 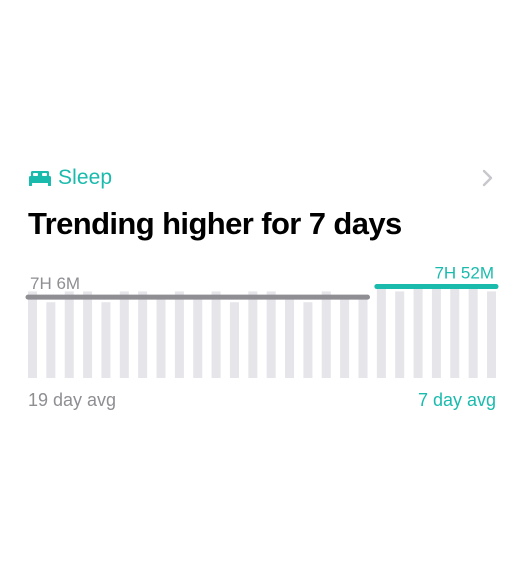 What do you see at coordinates (464, 273) in the screenshot?
I see `avg-value-7-day: 7H 52M` at bounding box center [464, 273].